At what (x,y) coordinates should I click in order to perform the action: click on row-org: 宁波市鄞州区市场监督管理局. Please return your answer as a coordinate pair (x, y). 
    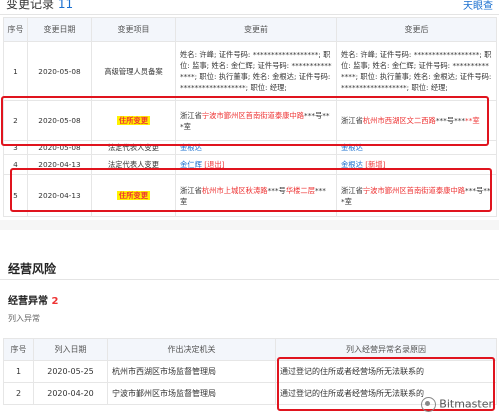
    Looking at the image, I should click on (191, 393).